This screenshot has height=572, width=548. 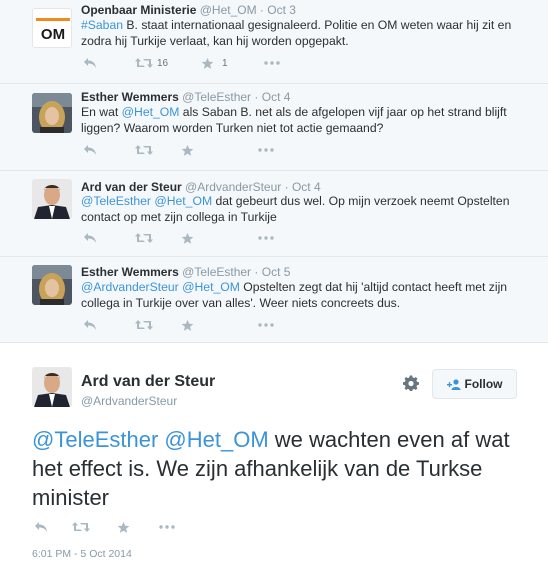 I want to click on follow-button: Follow, so click(x=474, y=384).